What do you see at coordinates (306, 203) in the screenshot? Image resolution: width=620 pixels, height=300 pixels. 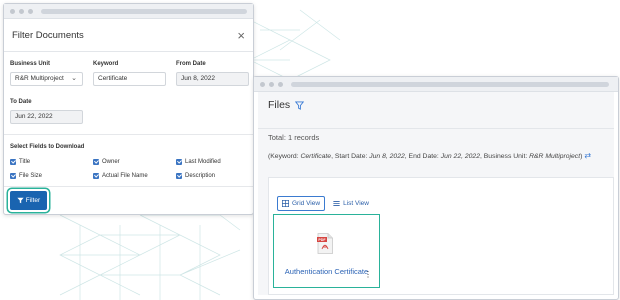 I see `grid-view-label: Grid View` at bounding box center [306, 203].